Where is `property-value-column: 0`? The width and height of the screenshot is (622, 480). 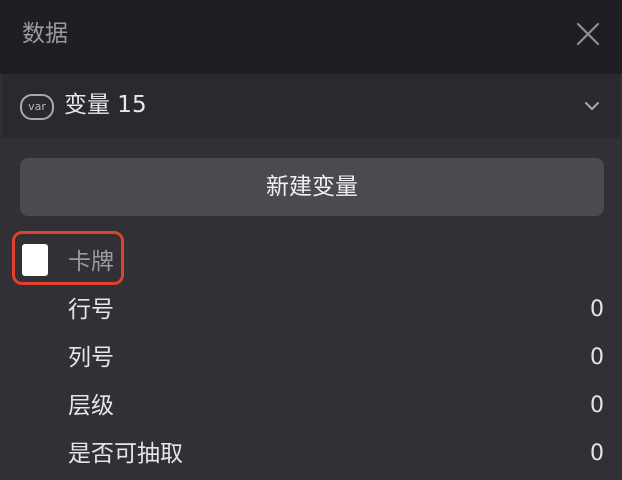 property-value-column: 0 is located at coordinates (597, 357).